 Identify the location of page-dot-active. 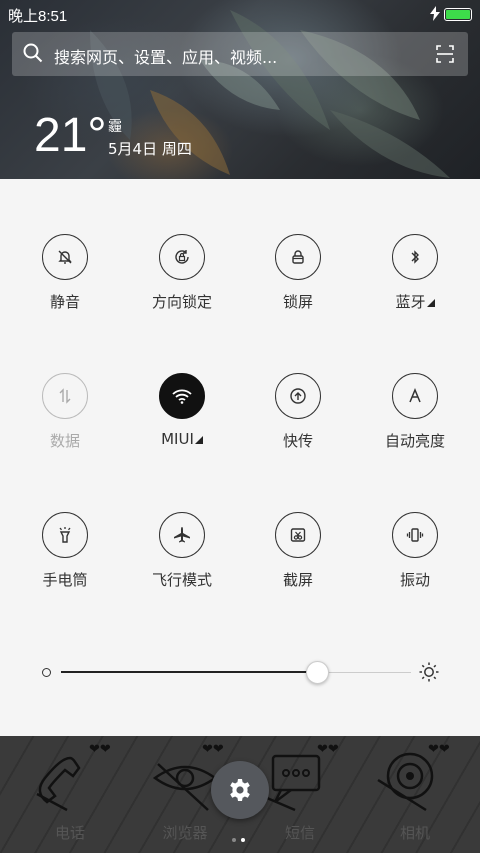
(243, 840).